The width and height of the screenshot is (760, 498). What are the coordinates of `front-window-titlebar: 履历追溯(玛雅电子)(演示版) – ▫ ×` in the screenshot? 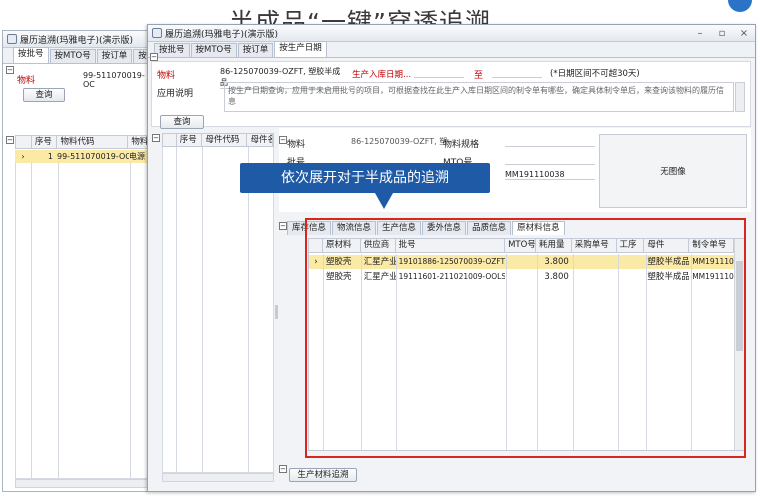 It's located at (451, 33).